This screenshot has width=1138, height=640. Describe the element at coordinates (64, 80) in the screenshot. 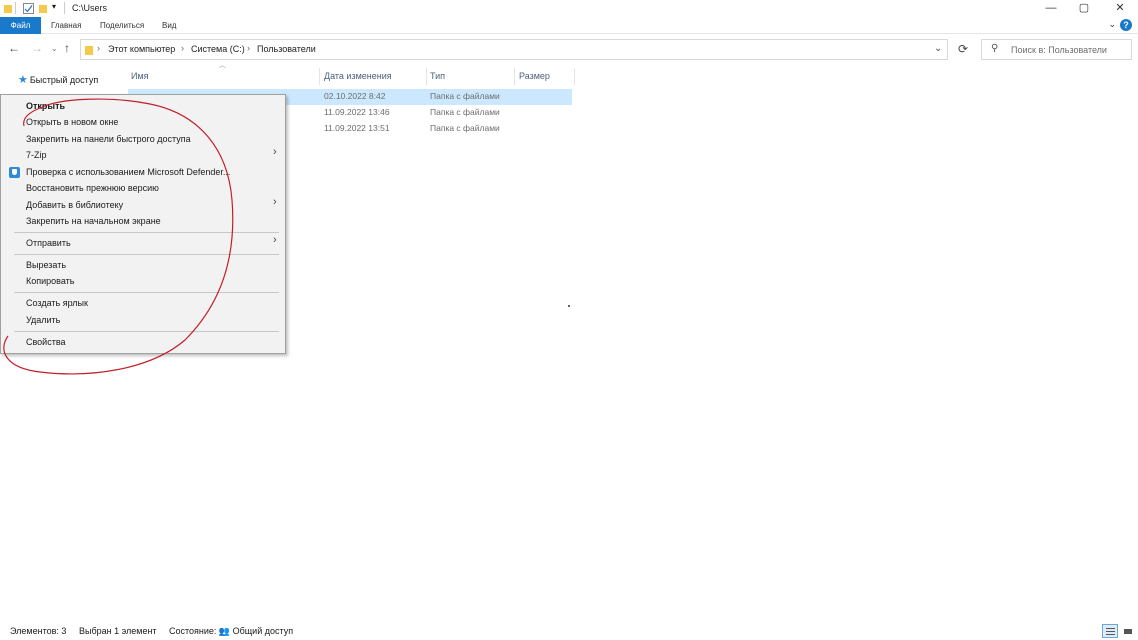

I see `sidebar-item-label: Быстрый доступ` at that location.